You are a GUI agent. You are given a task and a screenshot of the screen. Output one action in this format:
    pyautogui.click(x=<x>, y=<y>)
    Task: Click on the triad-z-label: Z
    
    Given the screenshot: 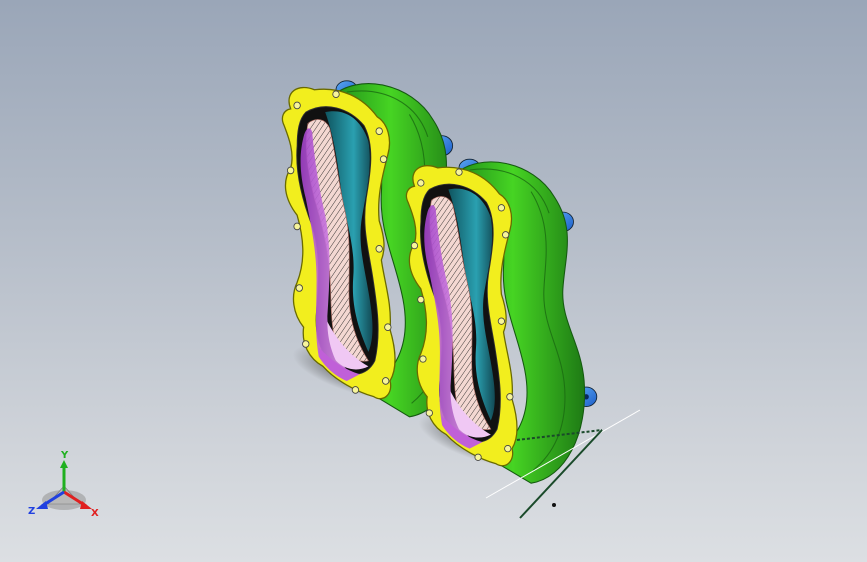 What is the action you would take?
    pyautogui.click(x=31, y=511)
    